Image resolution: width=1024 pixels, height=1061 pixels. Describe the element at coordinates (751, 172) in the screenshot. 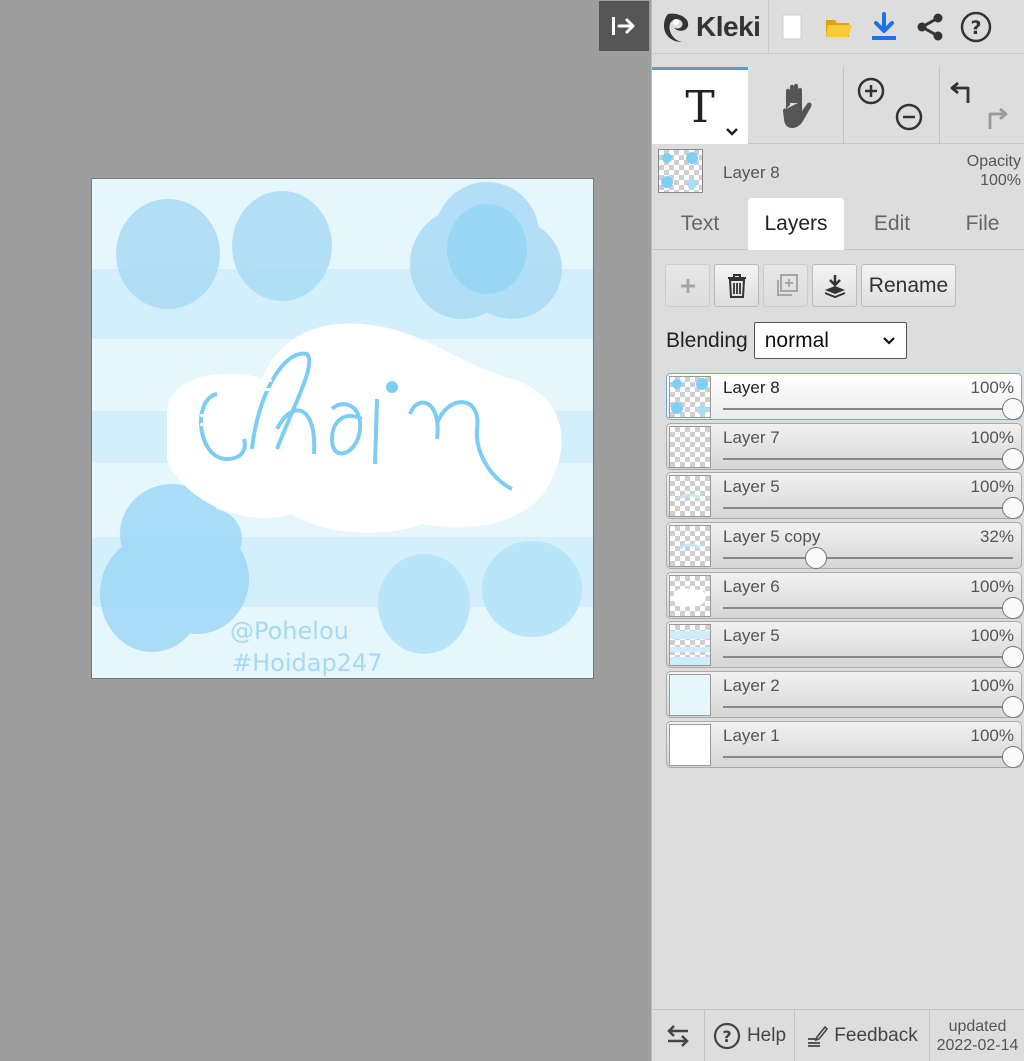

I see `current-layer-name: Layer 8` at that location.